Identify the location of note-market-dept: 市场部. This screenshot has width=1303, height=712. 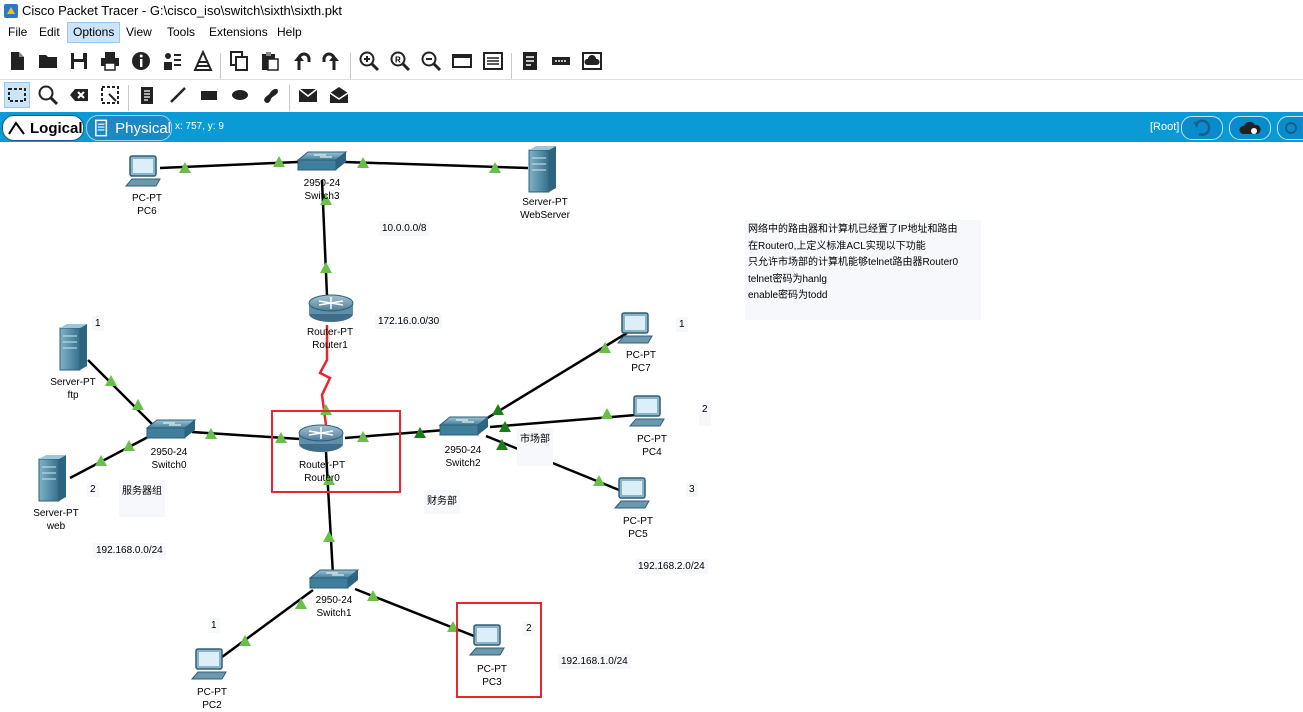
(535, 447).